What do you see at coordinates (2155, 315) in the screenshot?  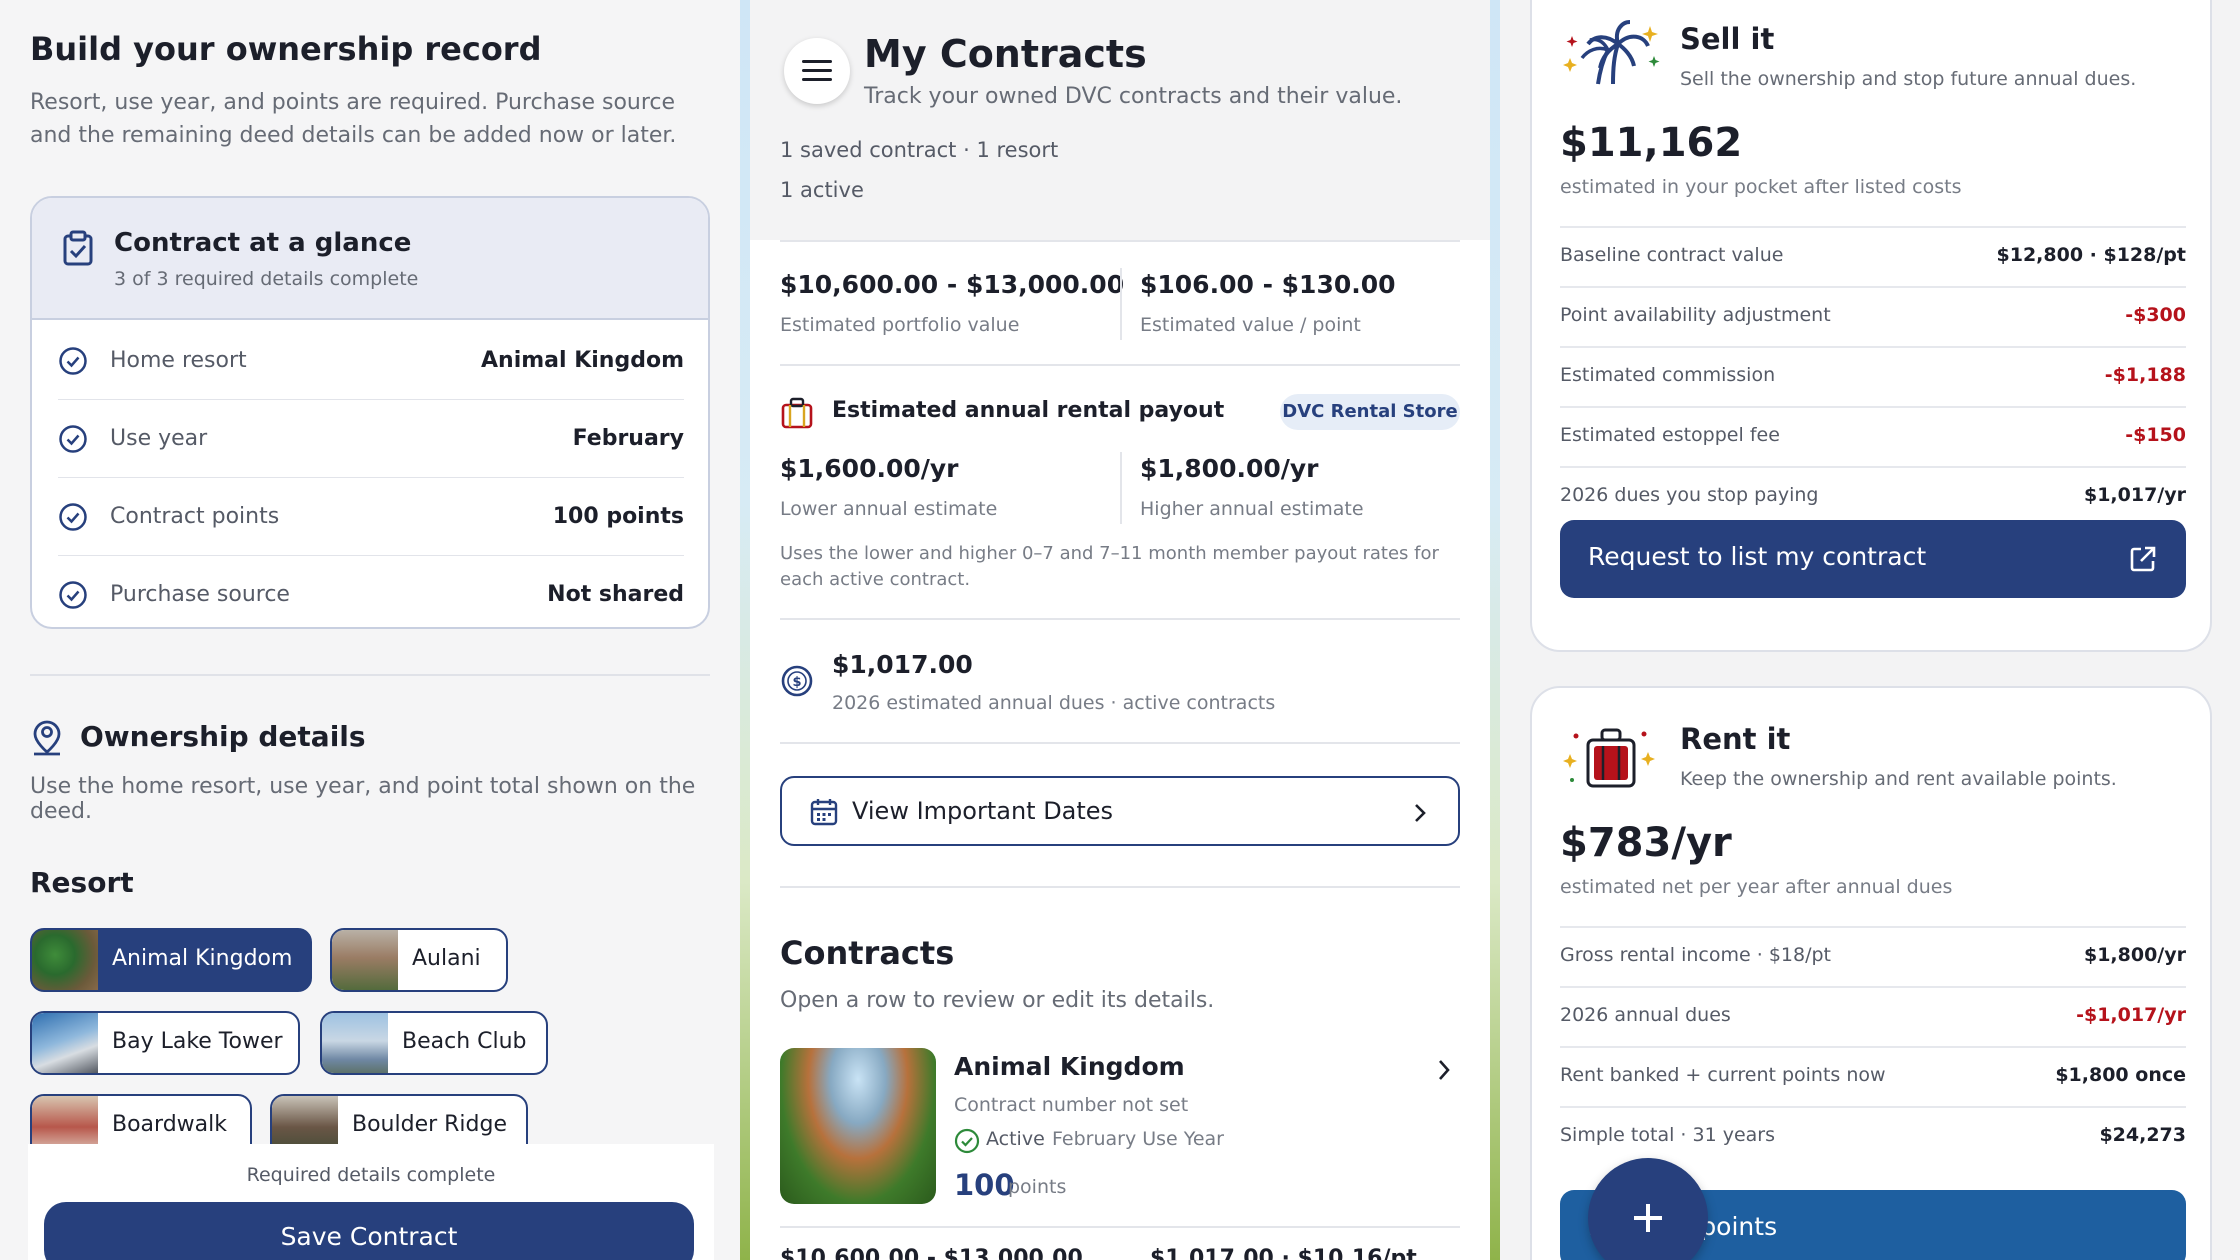 I see `row-value: -$300` at bounding box center [2155, 315].